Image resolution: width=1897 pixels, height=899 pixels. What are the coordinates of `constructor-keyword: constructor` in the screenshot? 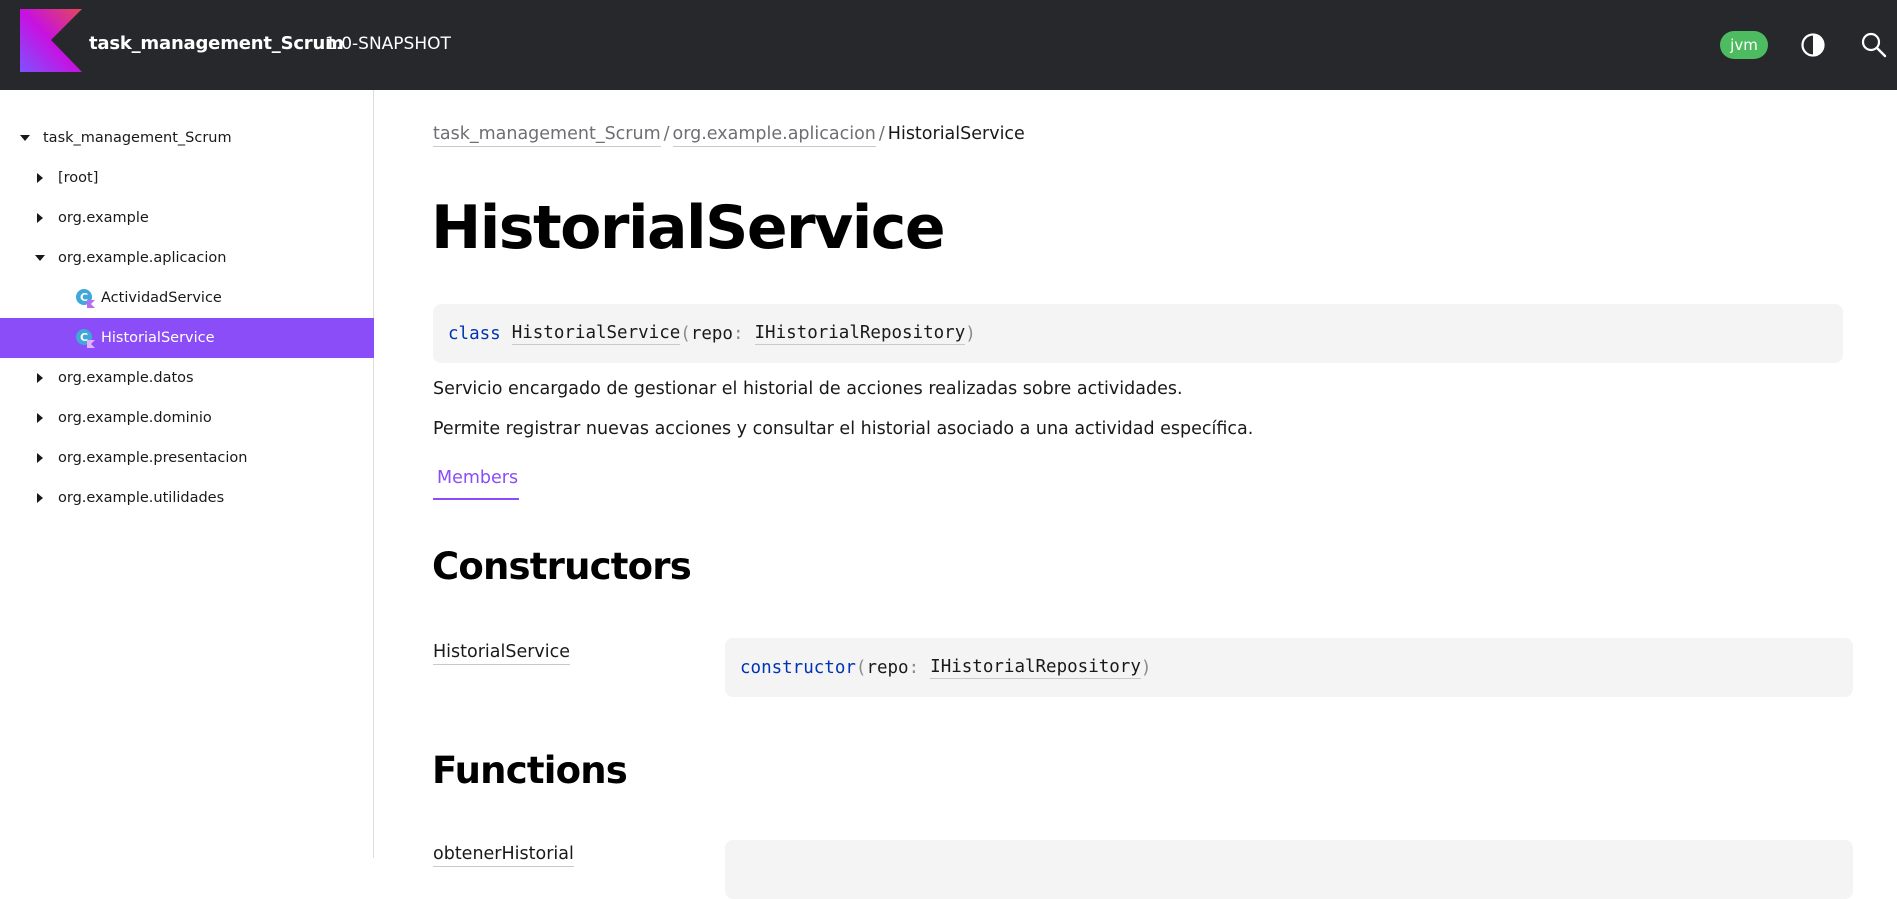 It's located at (798, 667).